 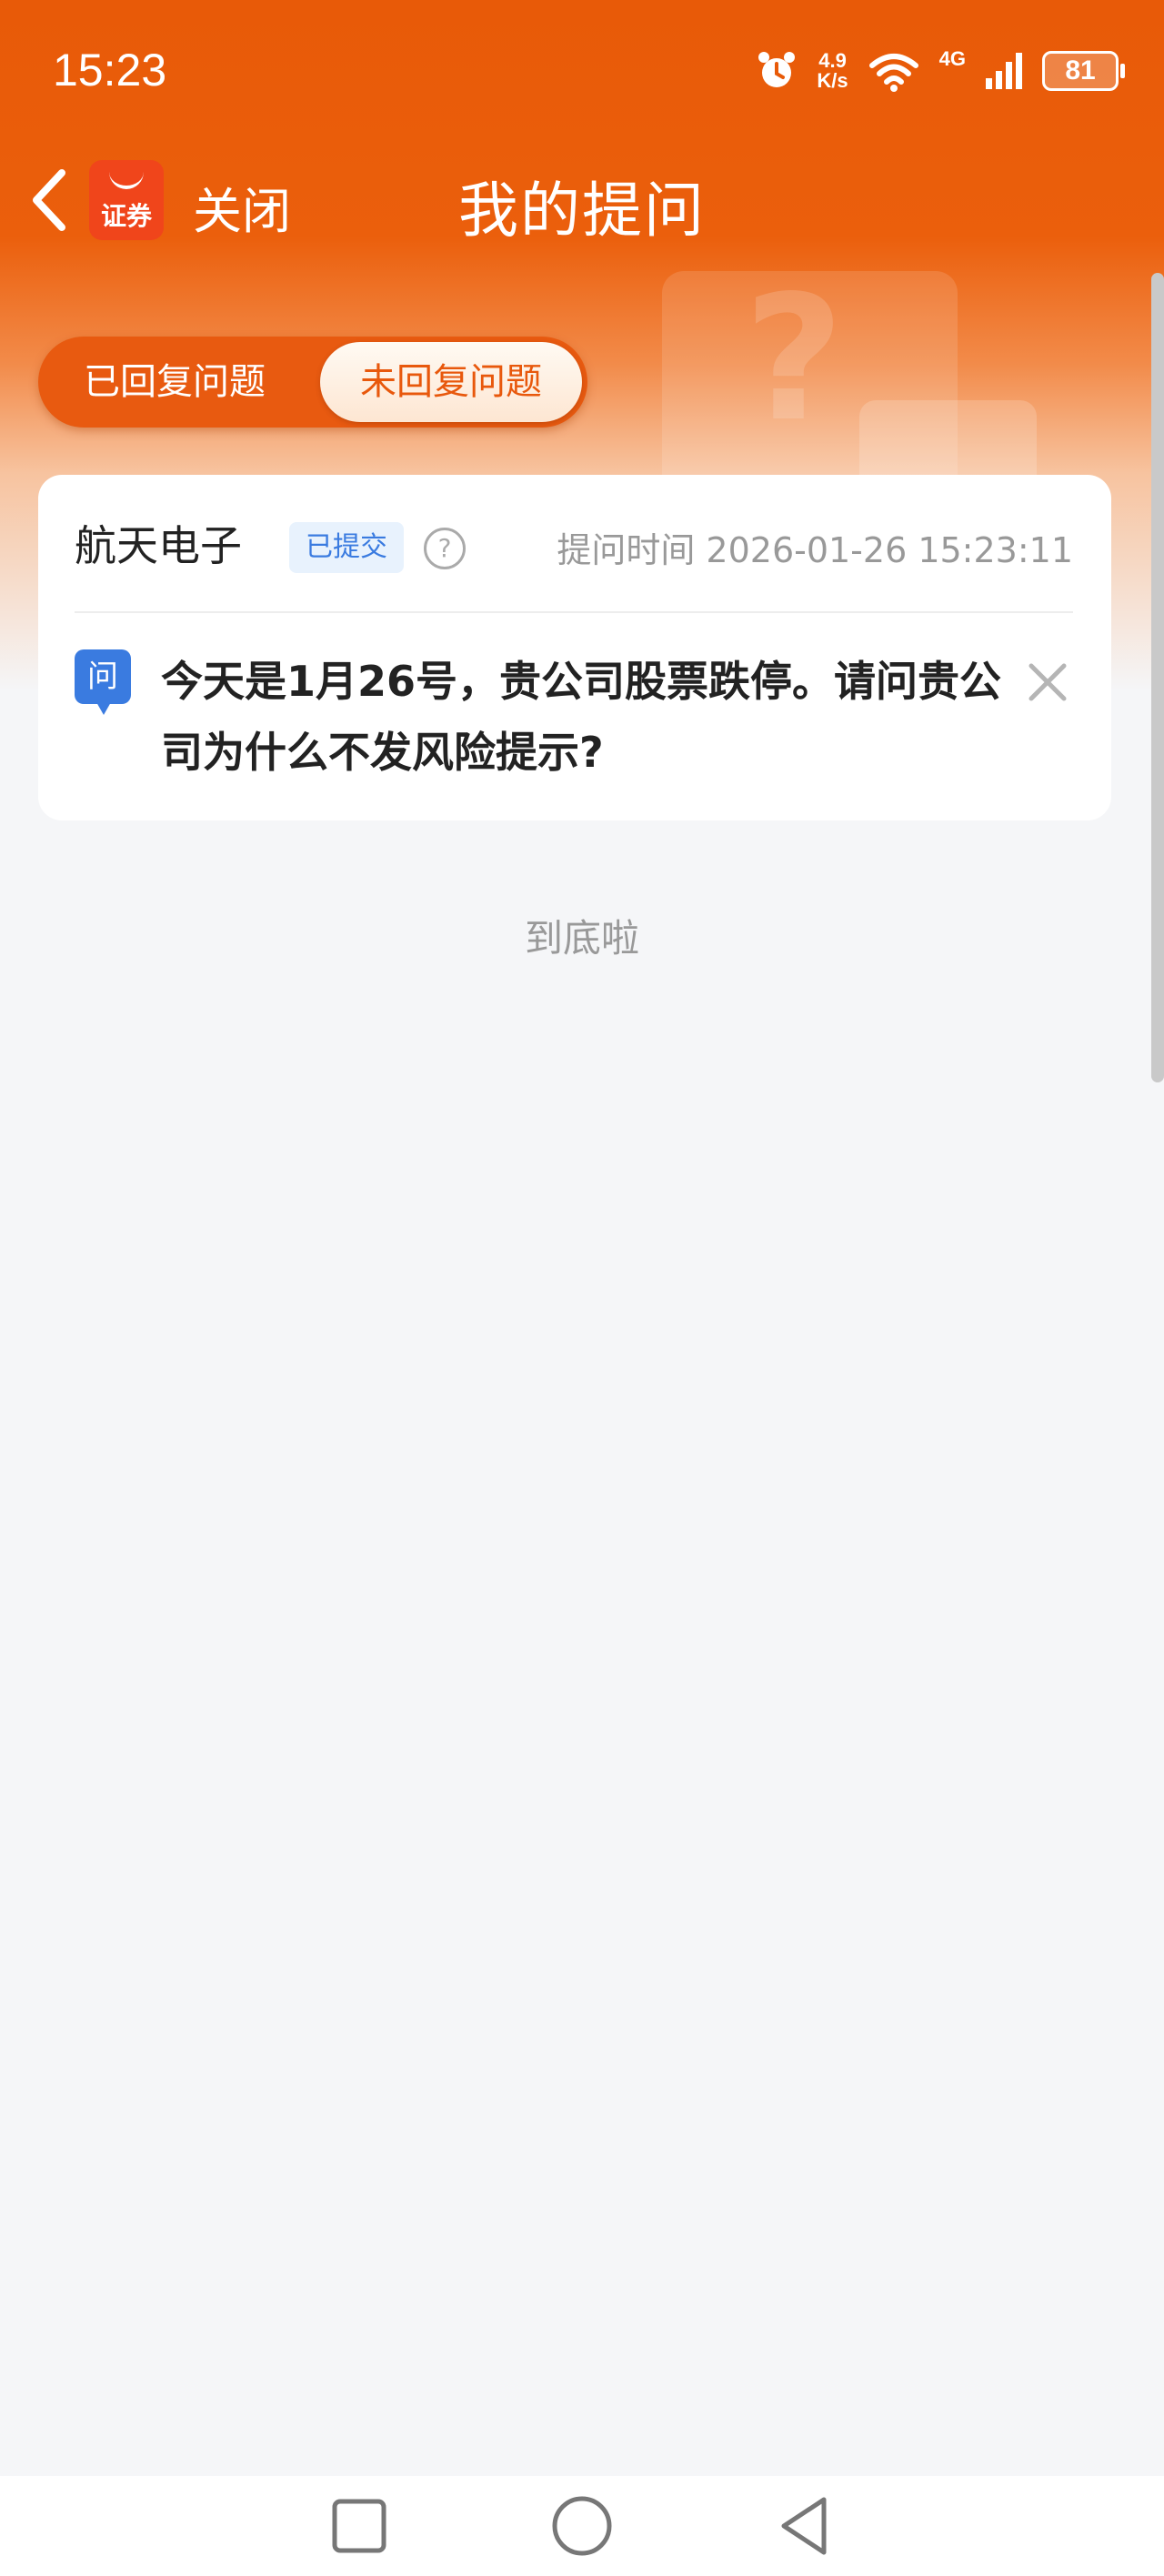 I want to click on status-icons: 4.9 K/s 4G 81, so click(x=940, y=71).